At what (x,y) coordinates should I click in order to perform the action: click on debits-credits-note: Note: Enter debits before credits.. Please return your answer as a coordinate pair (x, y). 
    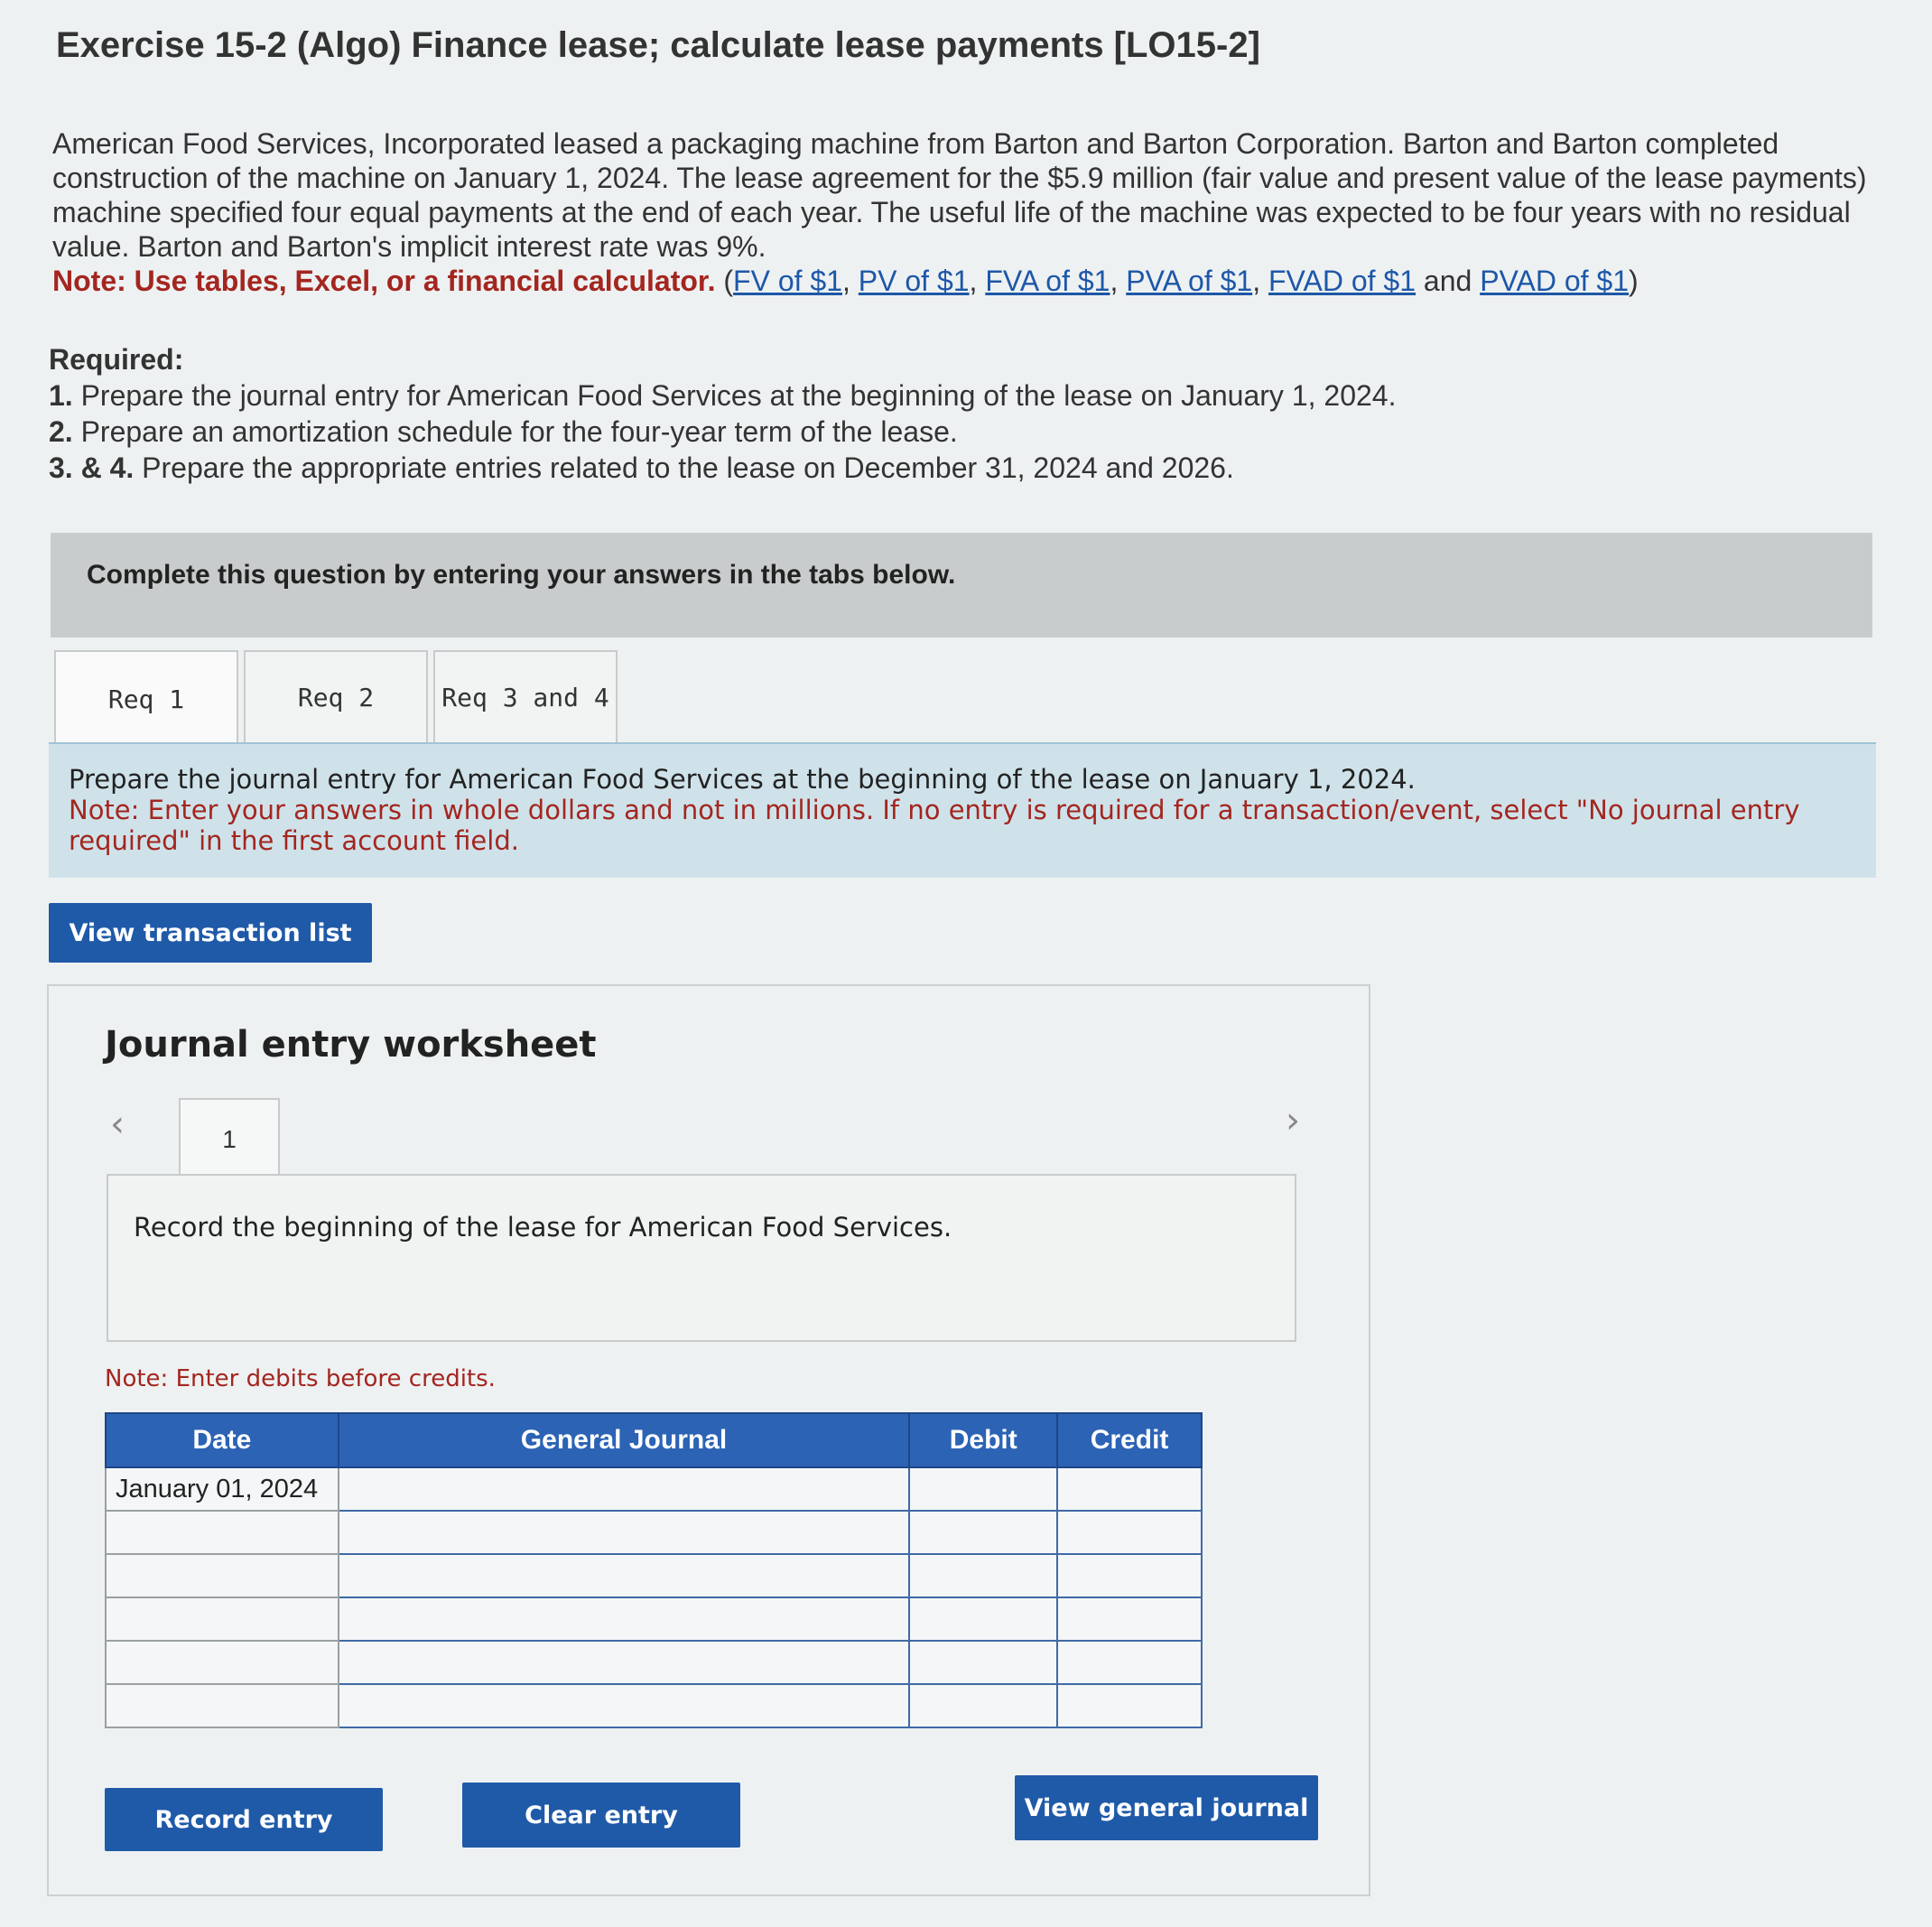
    Looking at the image, I should click on (300, 1379).